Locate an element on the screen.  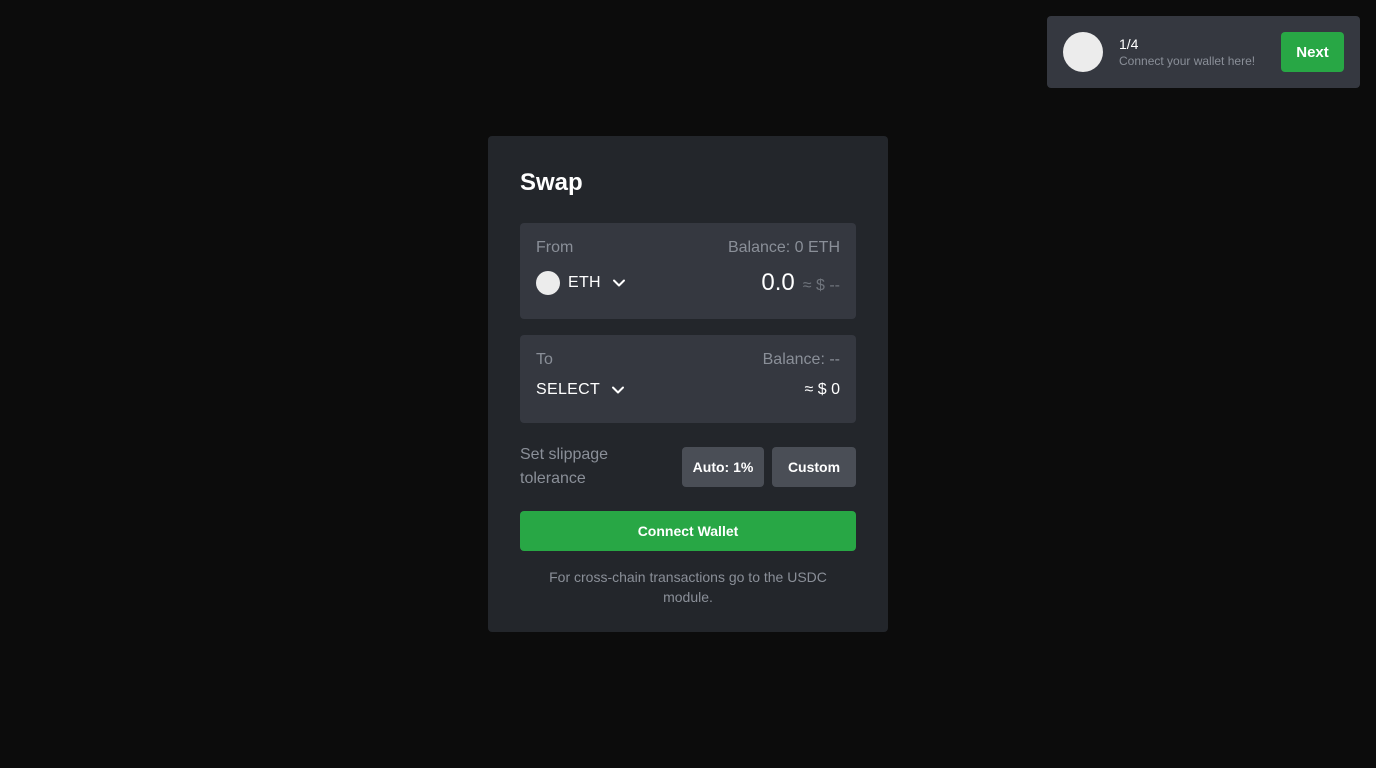
from-amount-input: 0.0 is located at coordinates (777, 283).